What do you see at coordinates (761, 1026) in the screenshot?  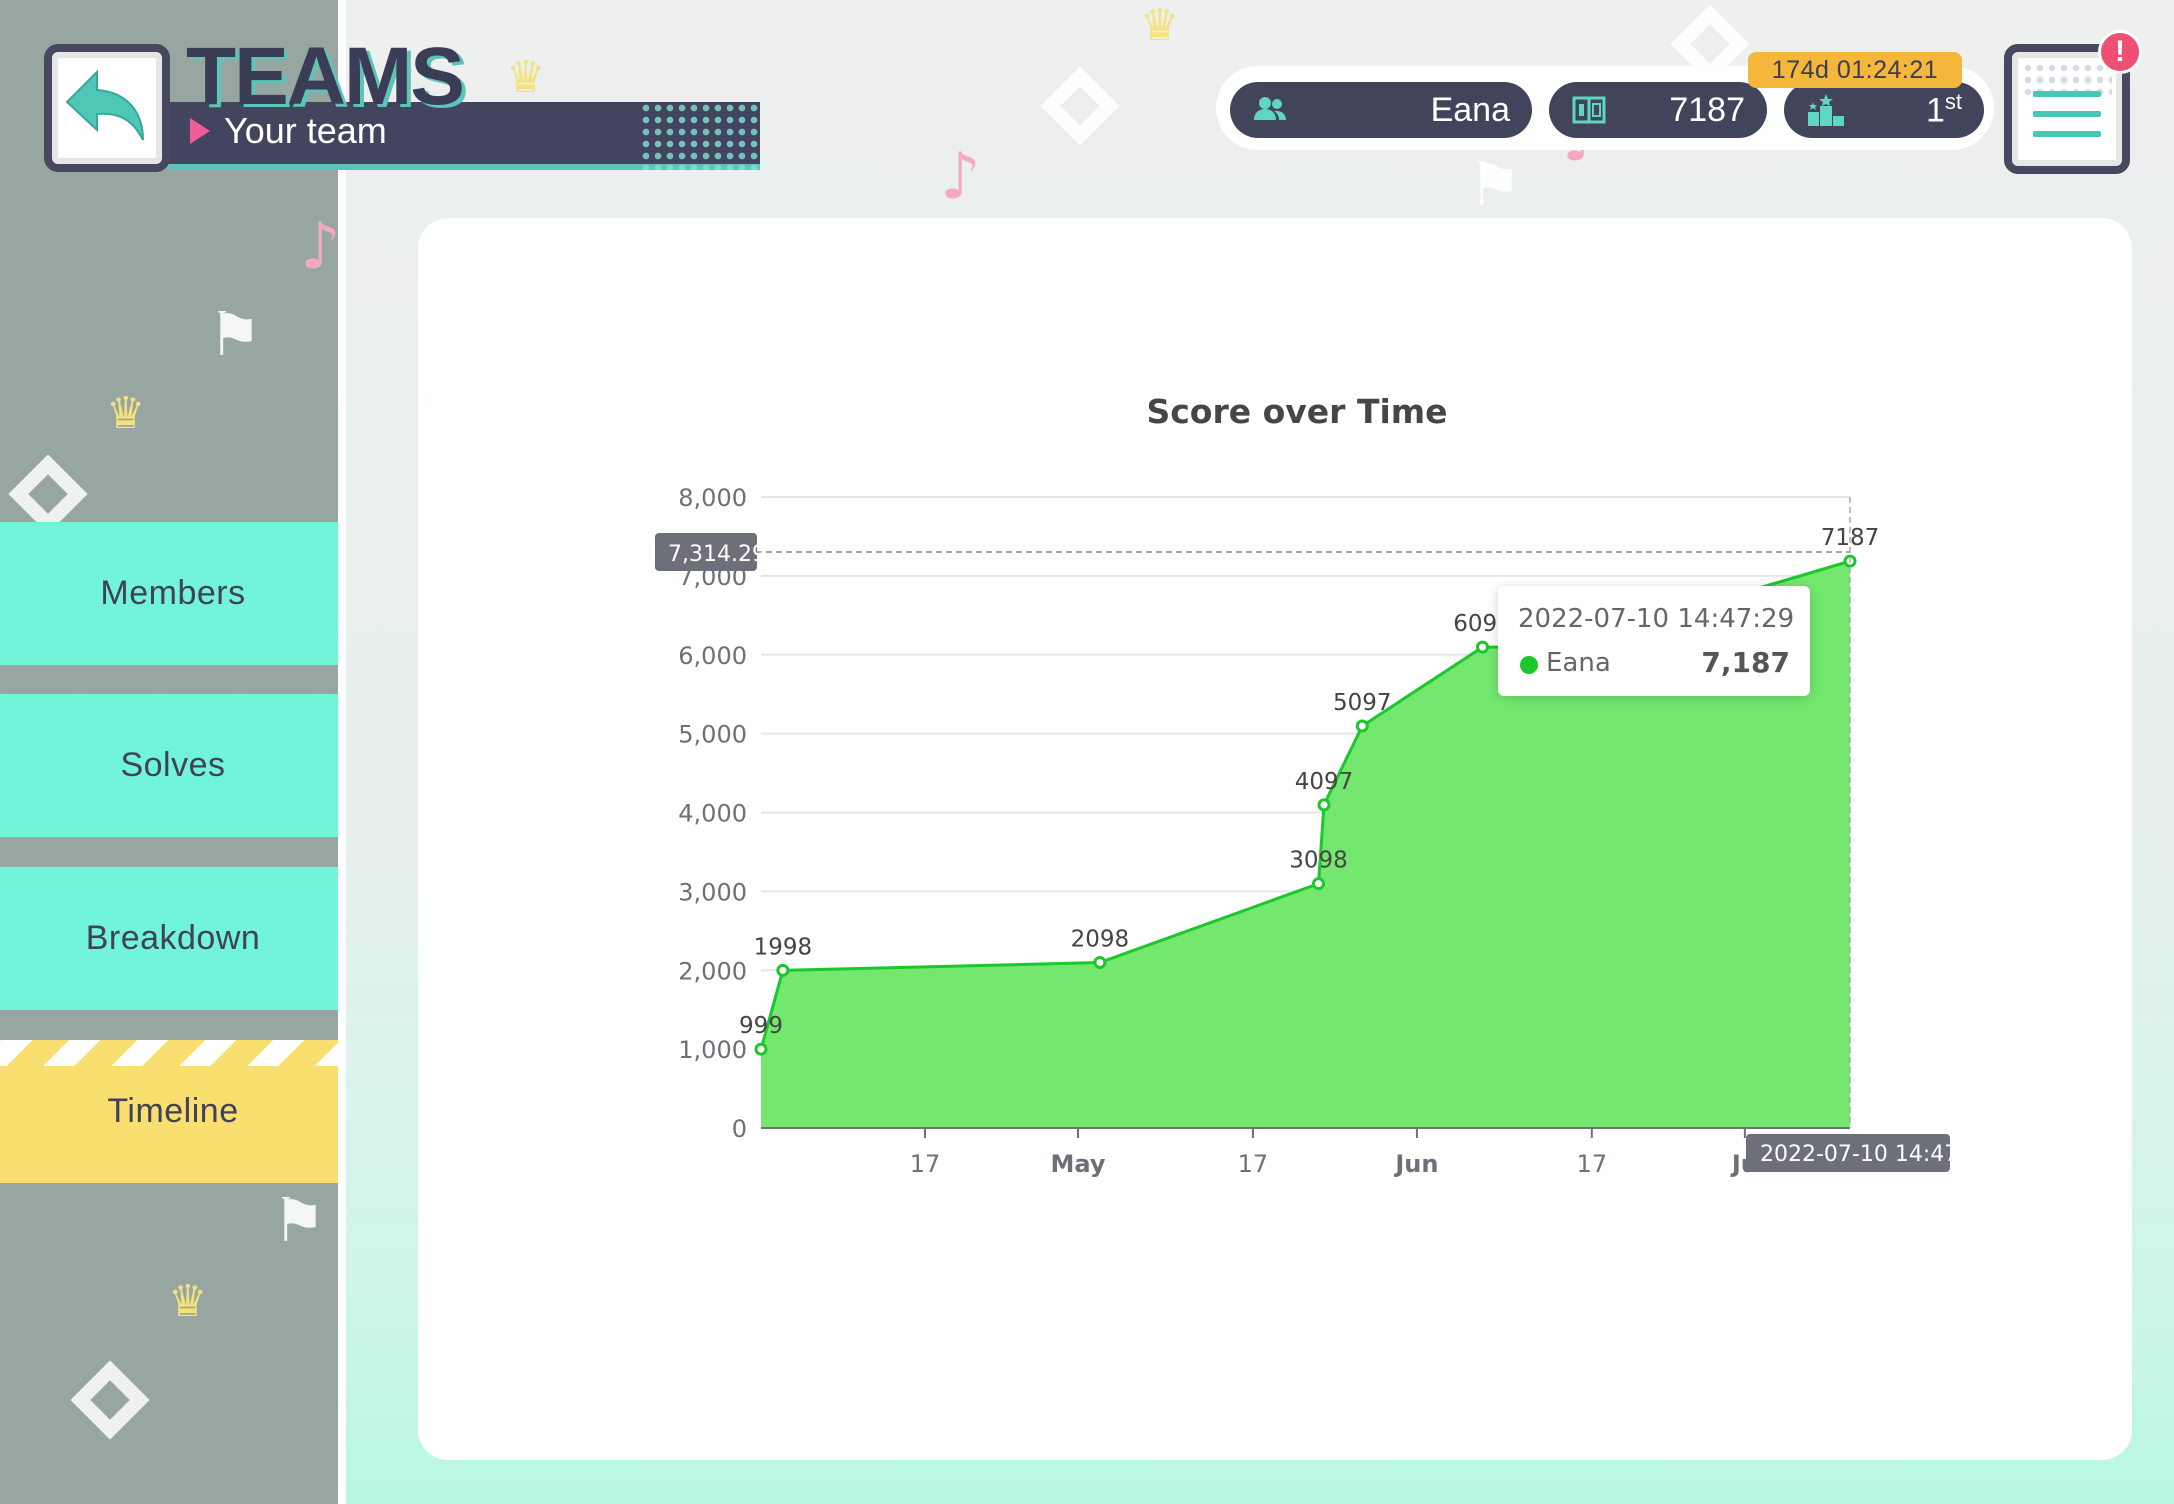 I see `data-label: 999` at bounding box center [761, 1026].